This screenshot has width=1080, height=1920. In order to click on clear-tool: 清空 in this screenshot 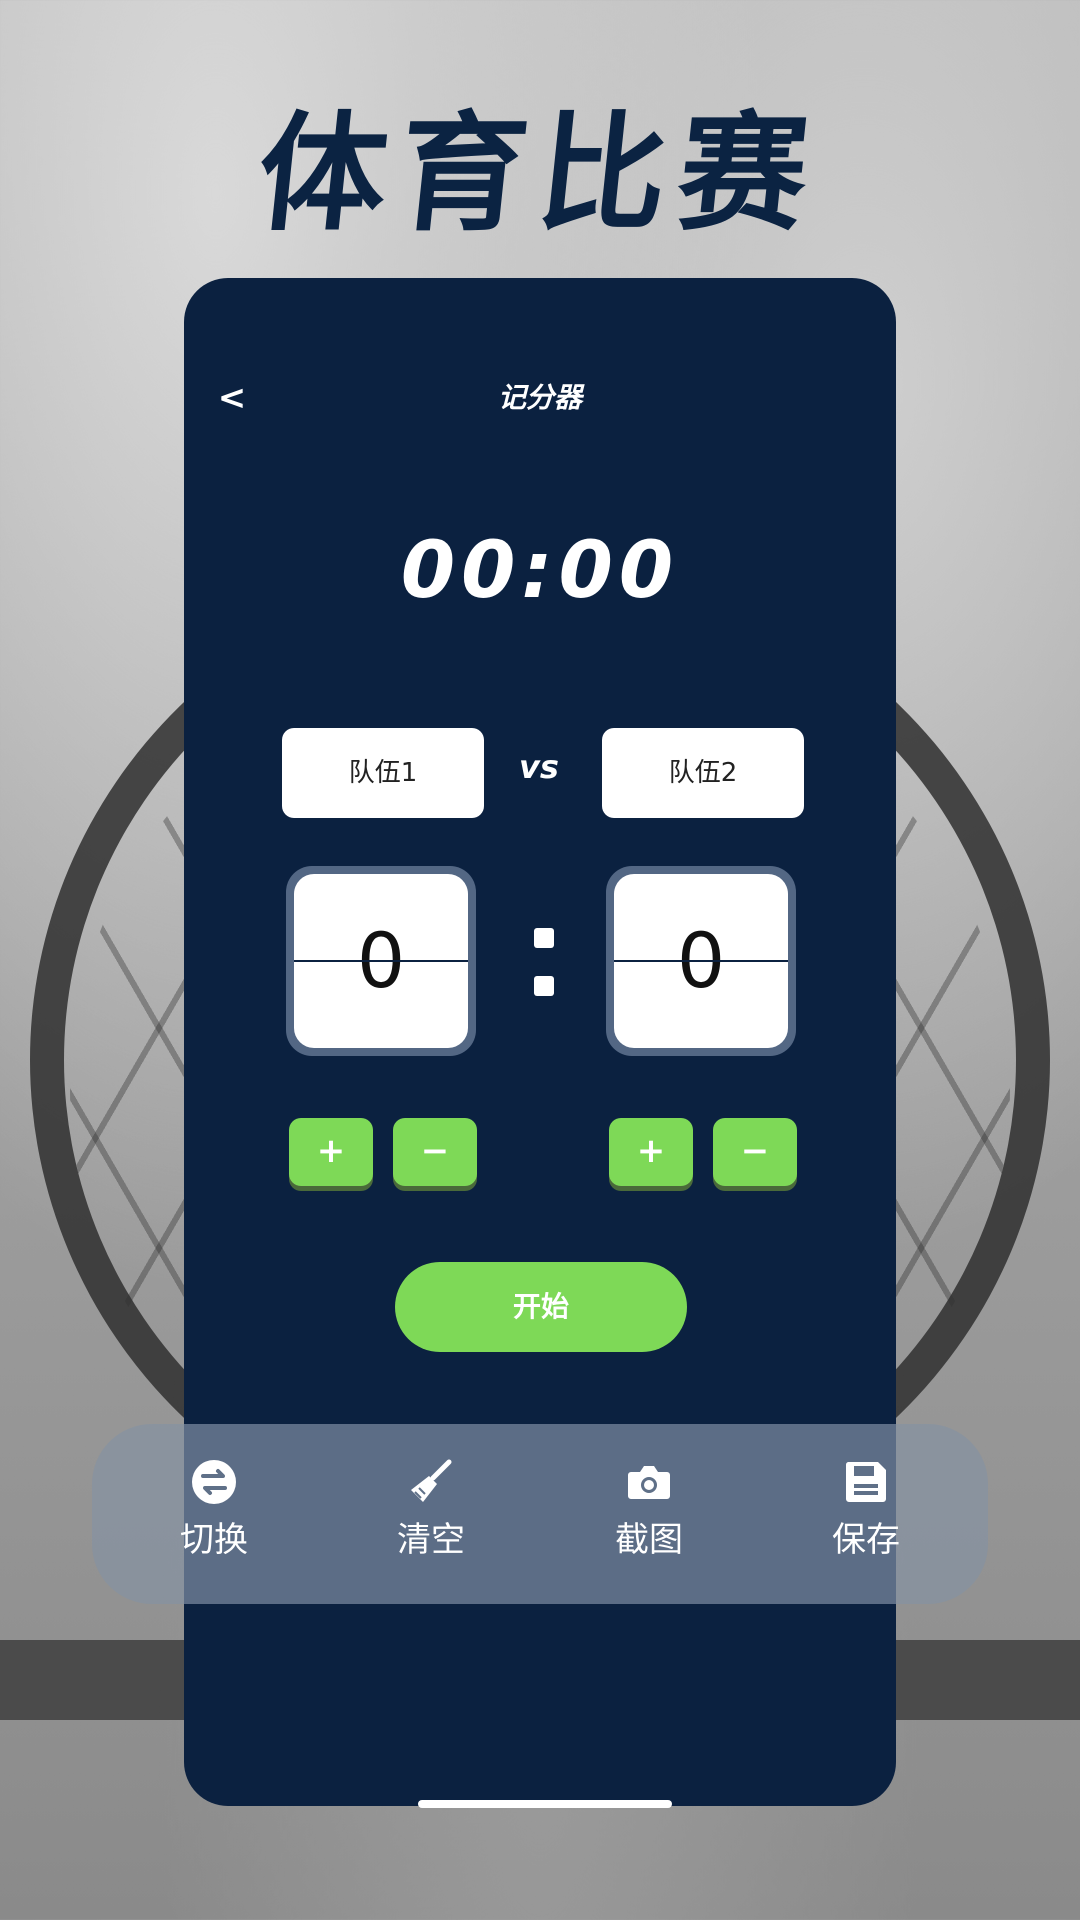, I will do `click(431, 1509)`.